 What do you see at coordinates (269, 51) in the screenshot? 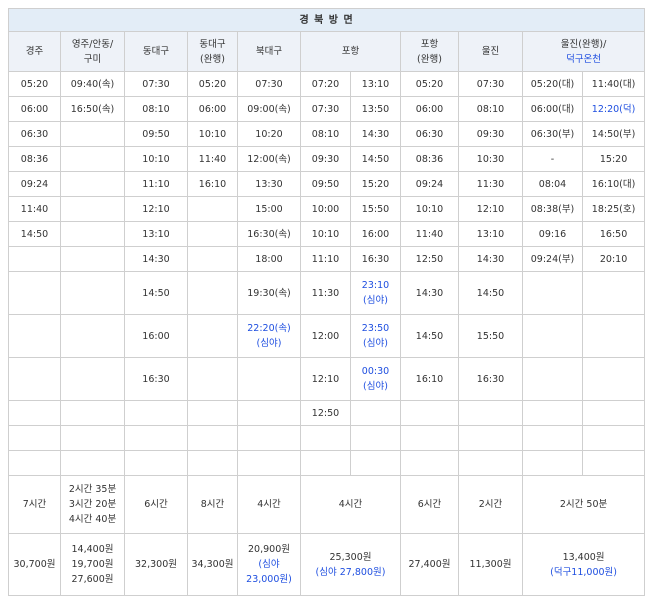
I see `header-bukdaegu: 북대구` at bounding box center [269, 51].